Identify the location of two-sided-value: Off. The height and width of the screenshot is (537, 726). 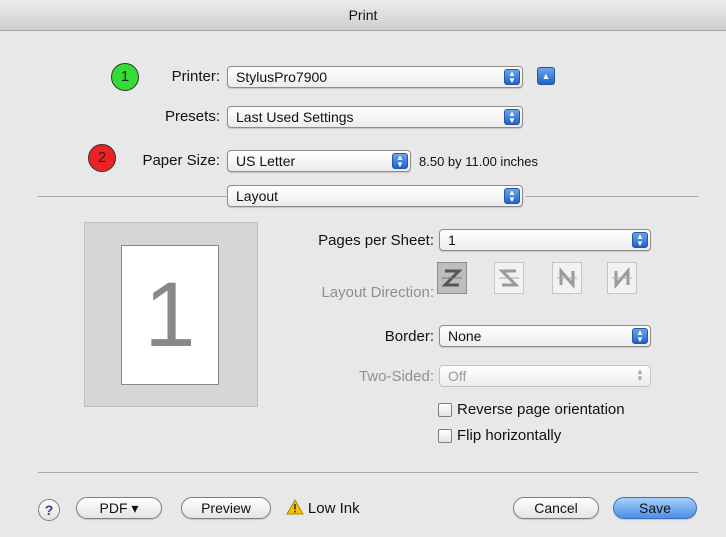
(457, 376).